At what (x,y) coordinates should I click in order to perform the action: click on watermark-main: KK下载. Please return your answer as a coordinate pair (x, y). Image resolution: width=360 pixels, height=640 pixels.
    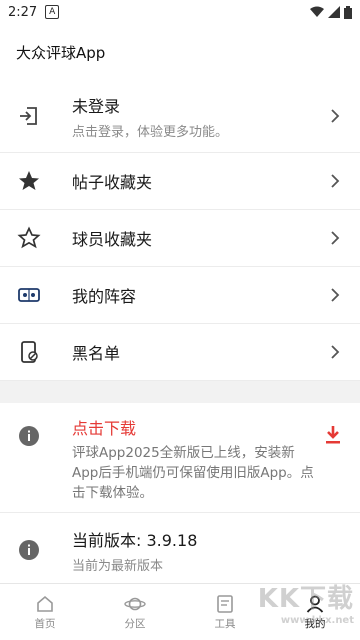
    Looking at the image, I should click on (305, 599).